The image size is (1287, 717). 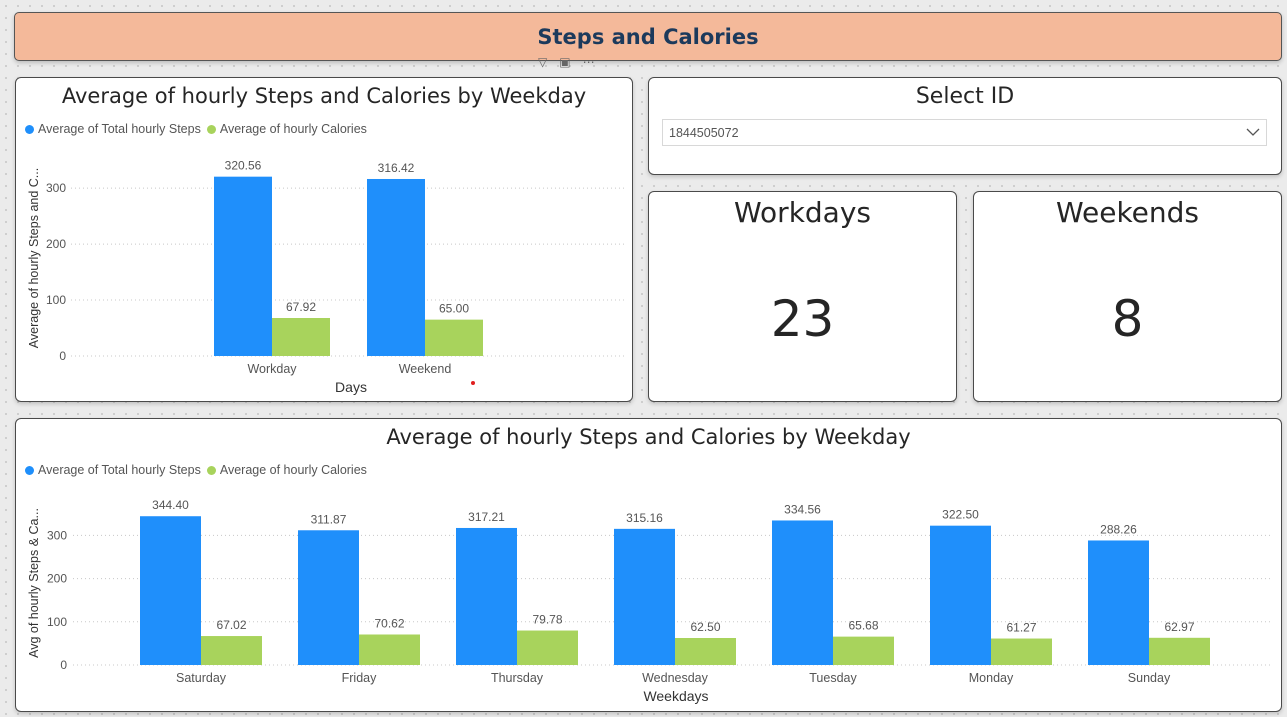 I want to click on x-tick-label: Weekend, so click(x=425, y=369).